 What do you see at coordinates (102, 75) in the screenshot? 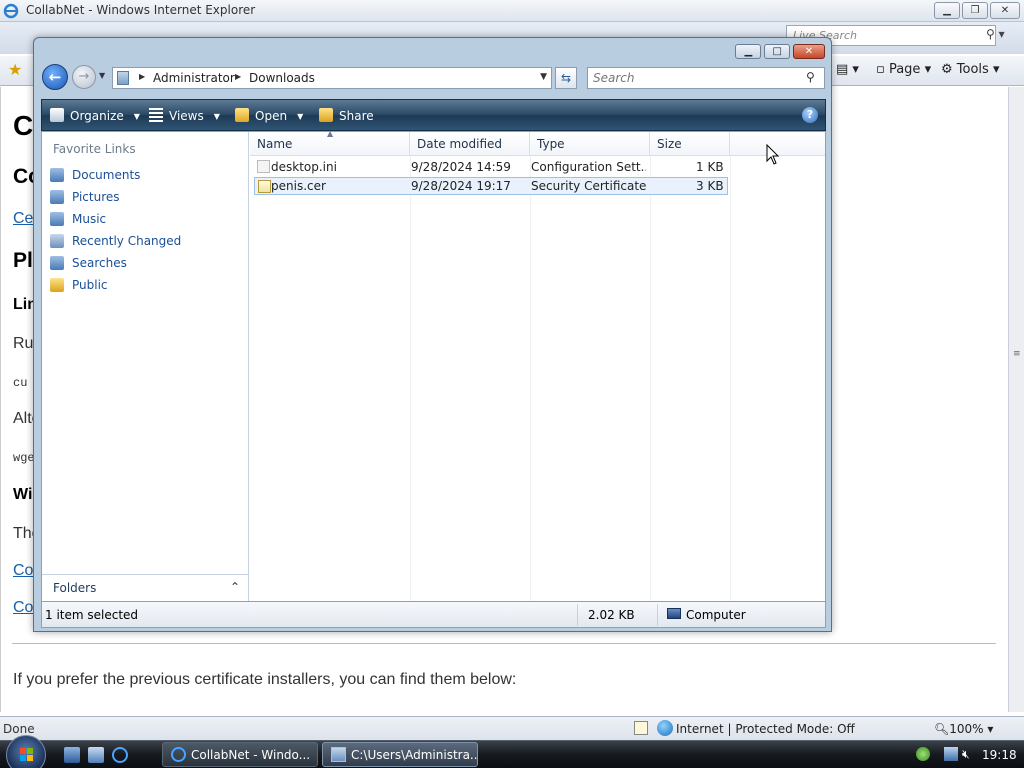
I see `recent-pages-chevron-icon: ▼` at bounding box center [102, 75].